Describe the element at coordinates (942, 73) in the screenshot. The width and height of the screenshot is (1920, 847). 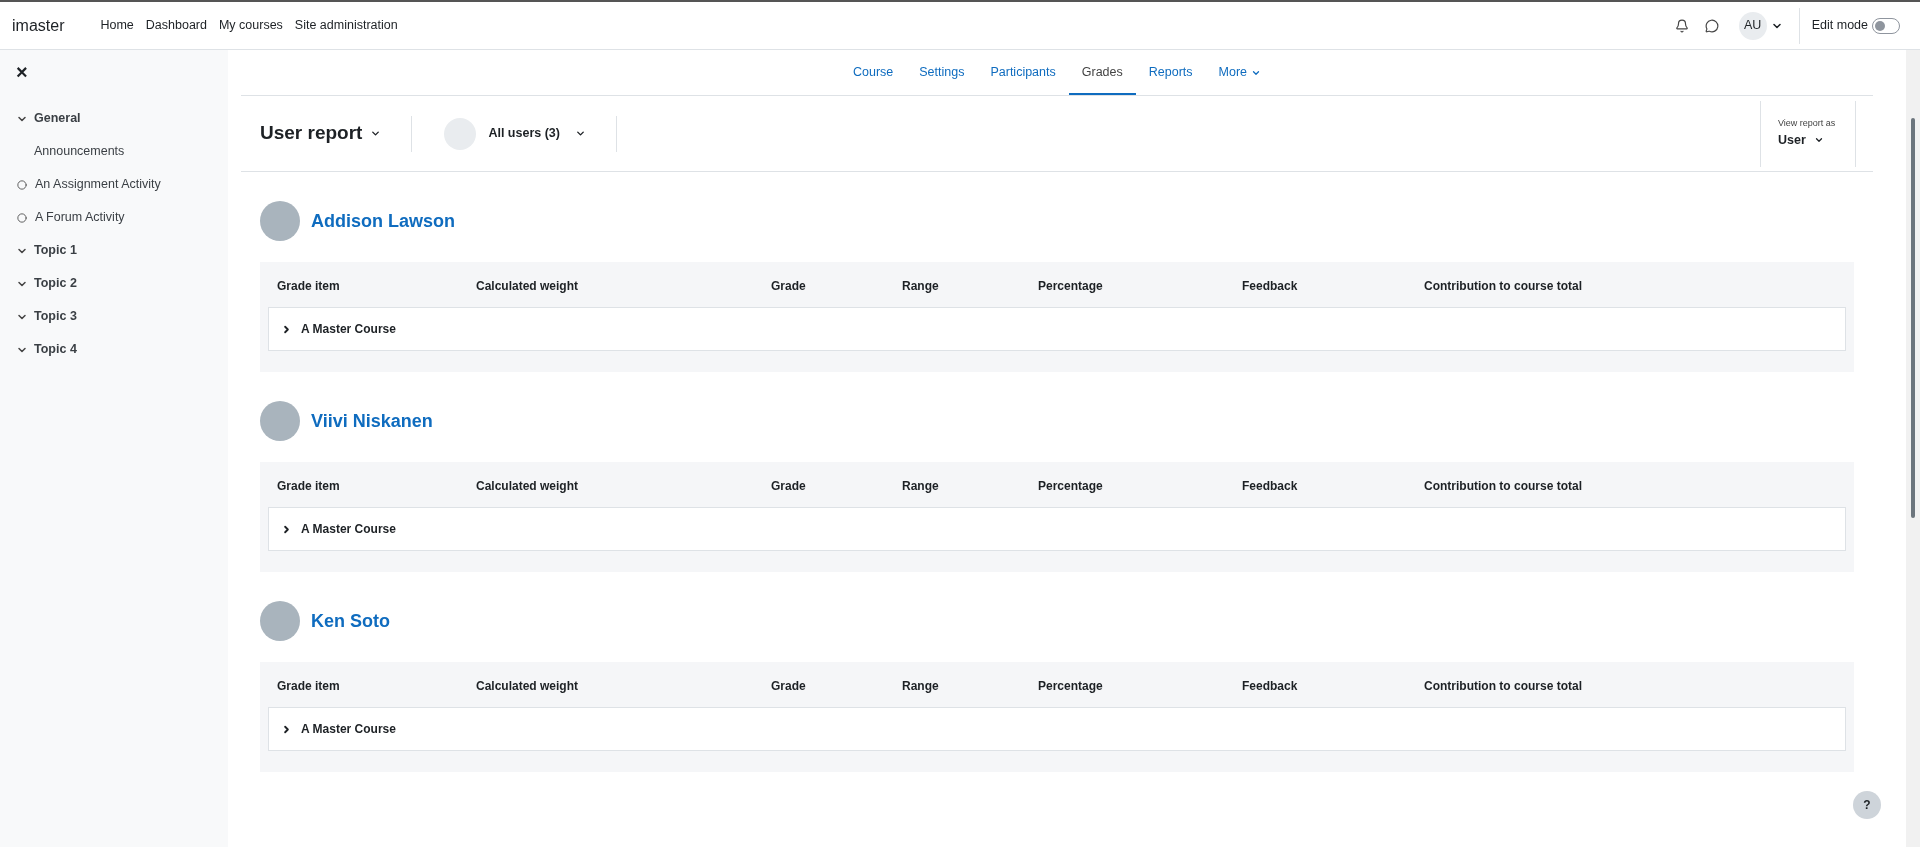
I see `secondary-nav-tab: Settings` at that location.